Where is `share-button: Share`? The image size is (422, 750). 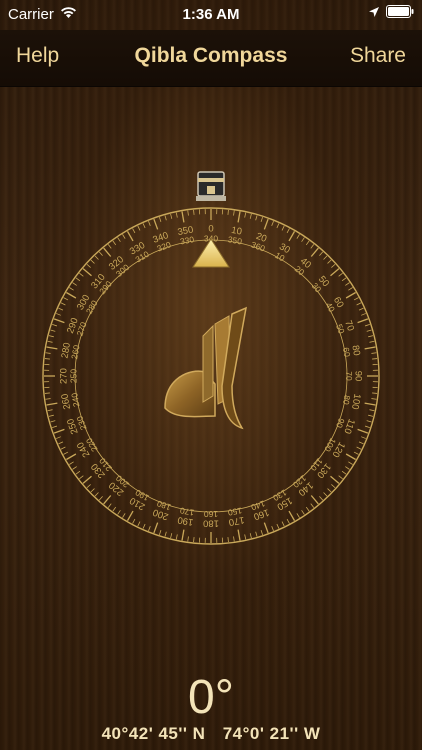
share-button: Share is located at coordinates (378, 56).